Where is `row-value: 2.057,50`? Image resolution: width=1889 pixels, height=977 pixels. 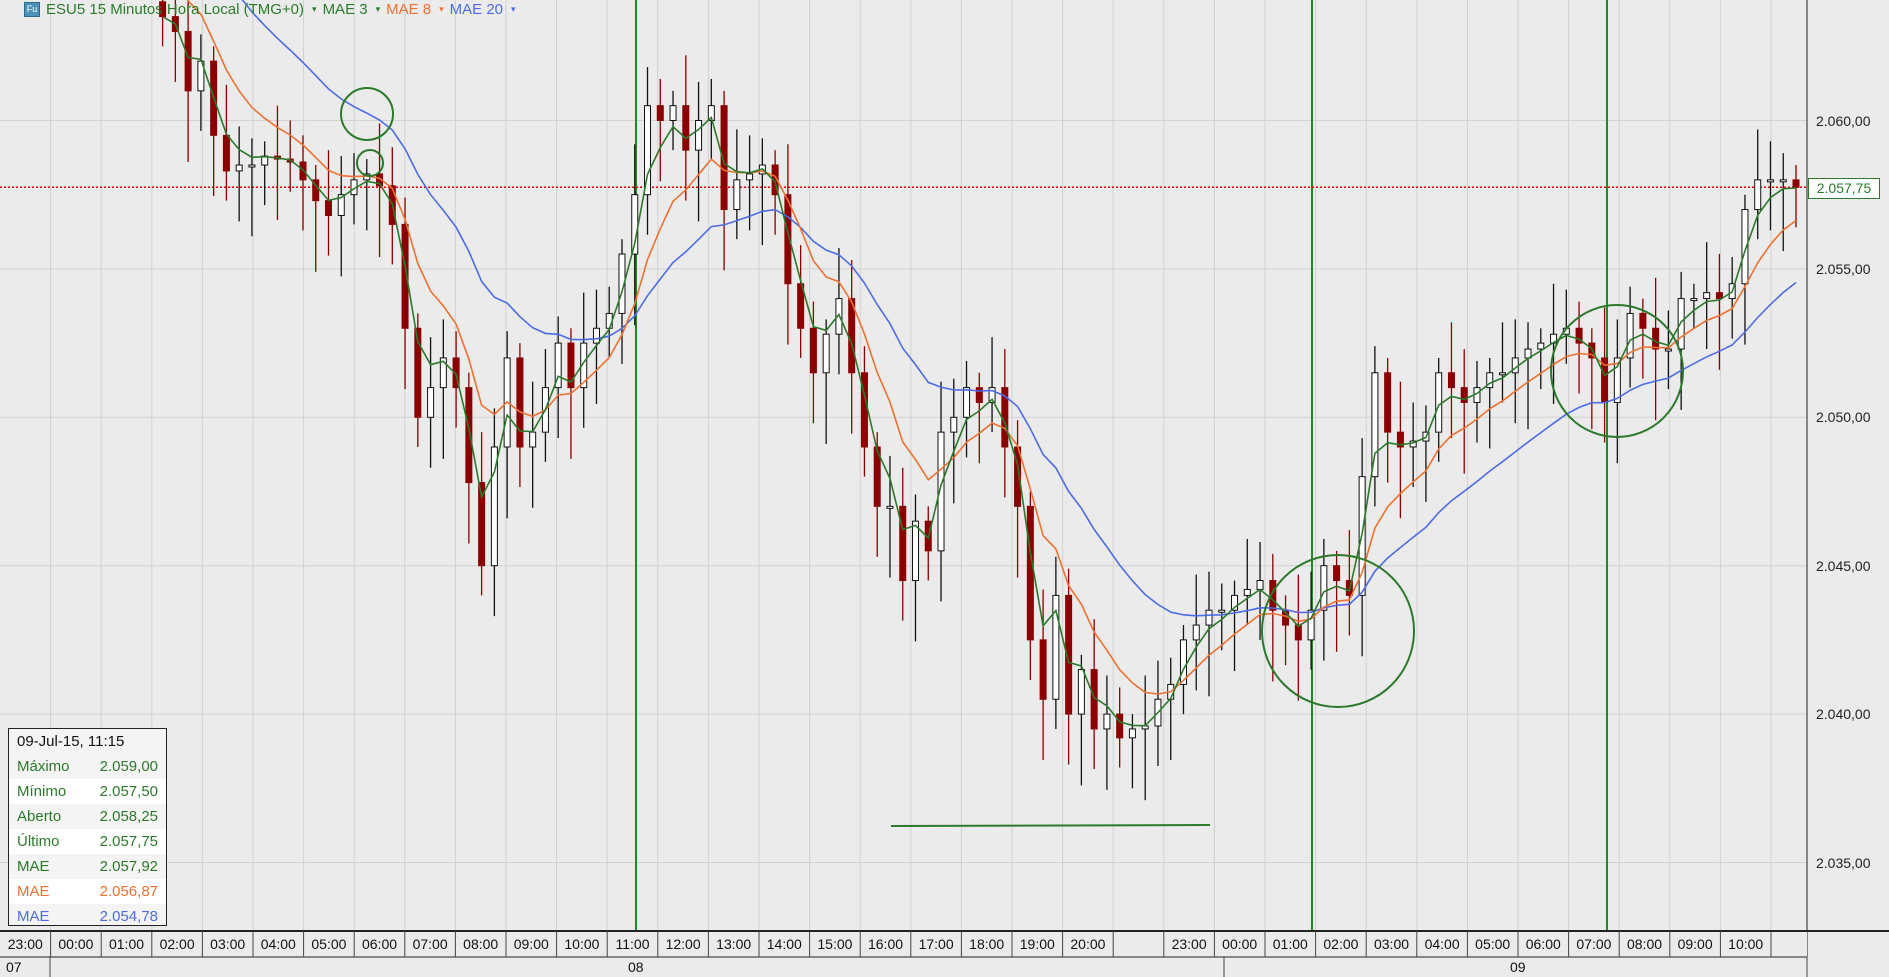
row-value: 2.057,50 is located at coordinates (128, 791).